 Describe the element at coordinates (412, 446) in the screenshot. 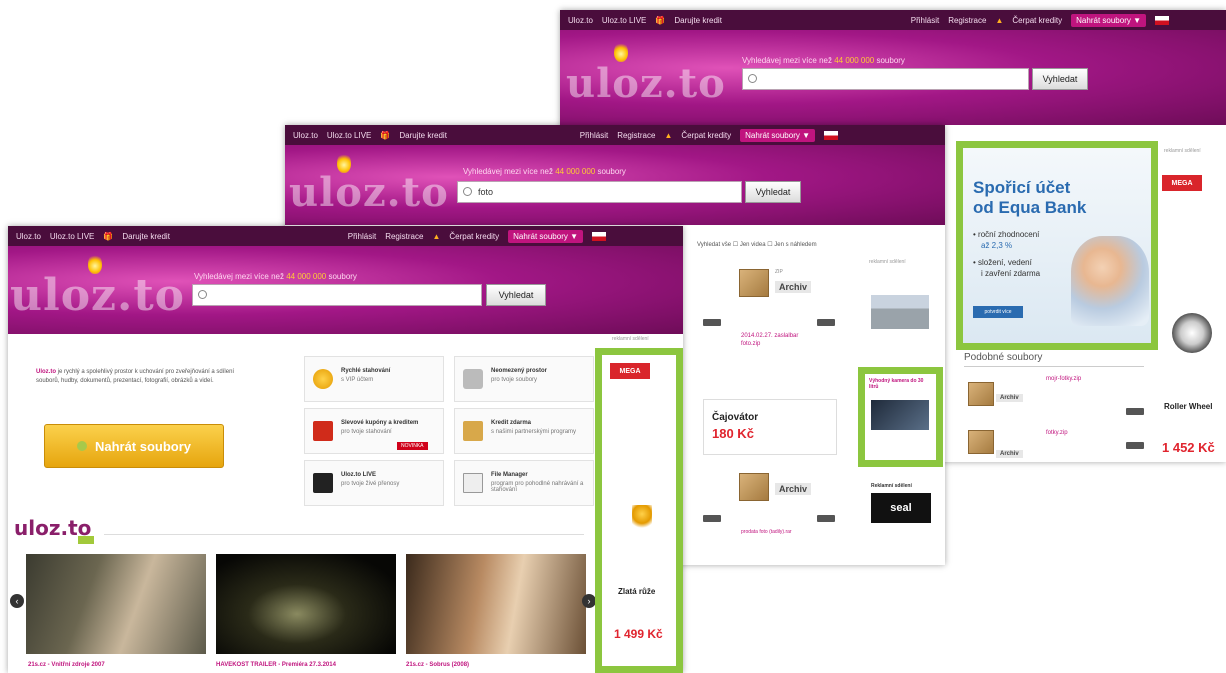

I see `novinka-badge: NOVINKA` at that location.